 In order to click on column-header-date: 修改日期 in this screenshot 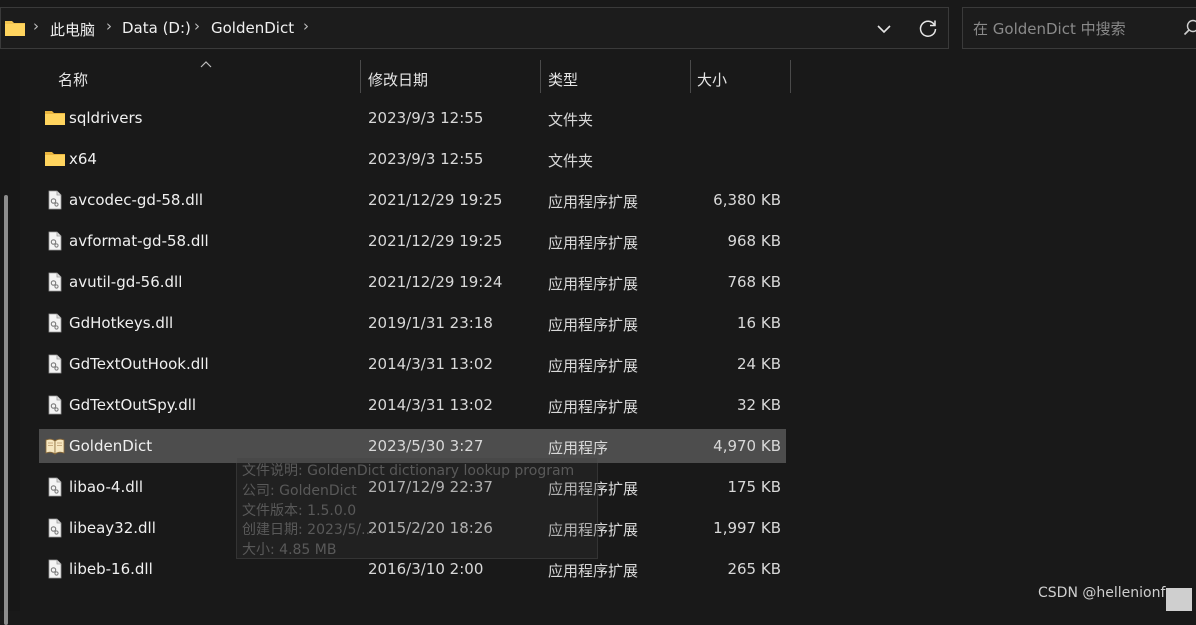, I will do `click(450, 77)`.